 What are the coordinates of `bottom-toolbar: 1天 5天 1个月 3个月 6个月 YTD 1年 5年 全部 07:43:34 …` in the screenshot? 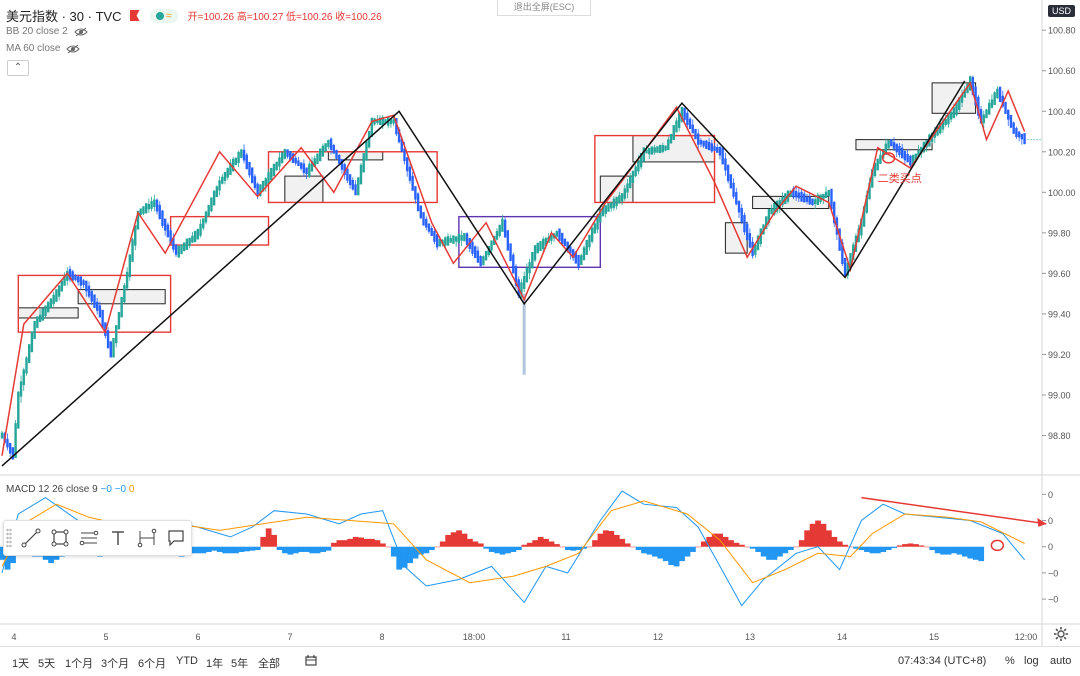 It's located at (540, 661).